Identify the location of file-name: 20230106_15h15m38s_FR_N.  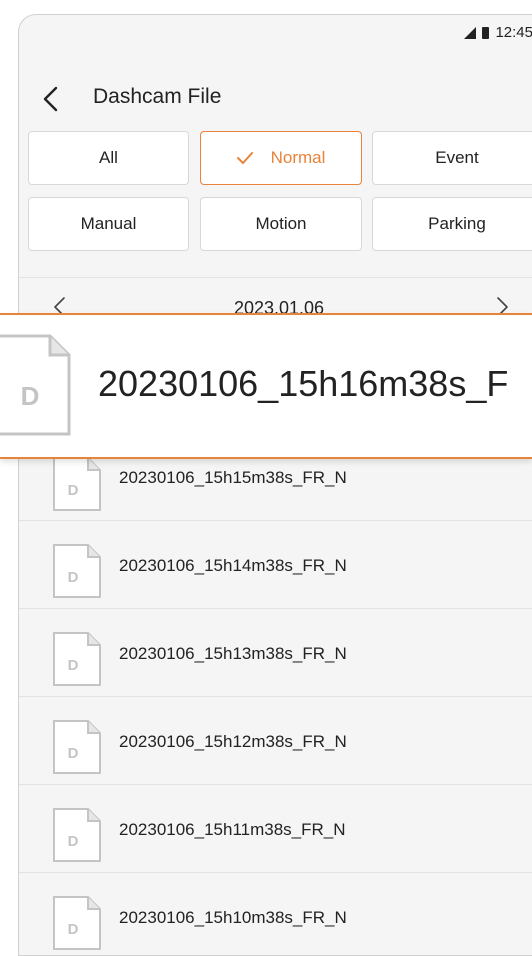
(233, 477).